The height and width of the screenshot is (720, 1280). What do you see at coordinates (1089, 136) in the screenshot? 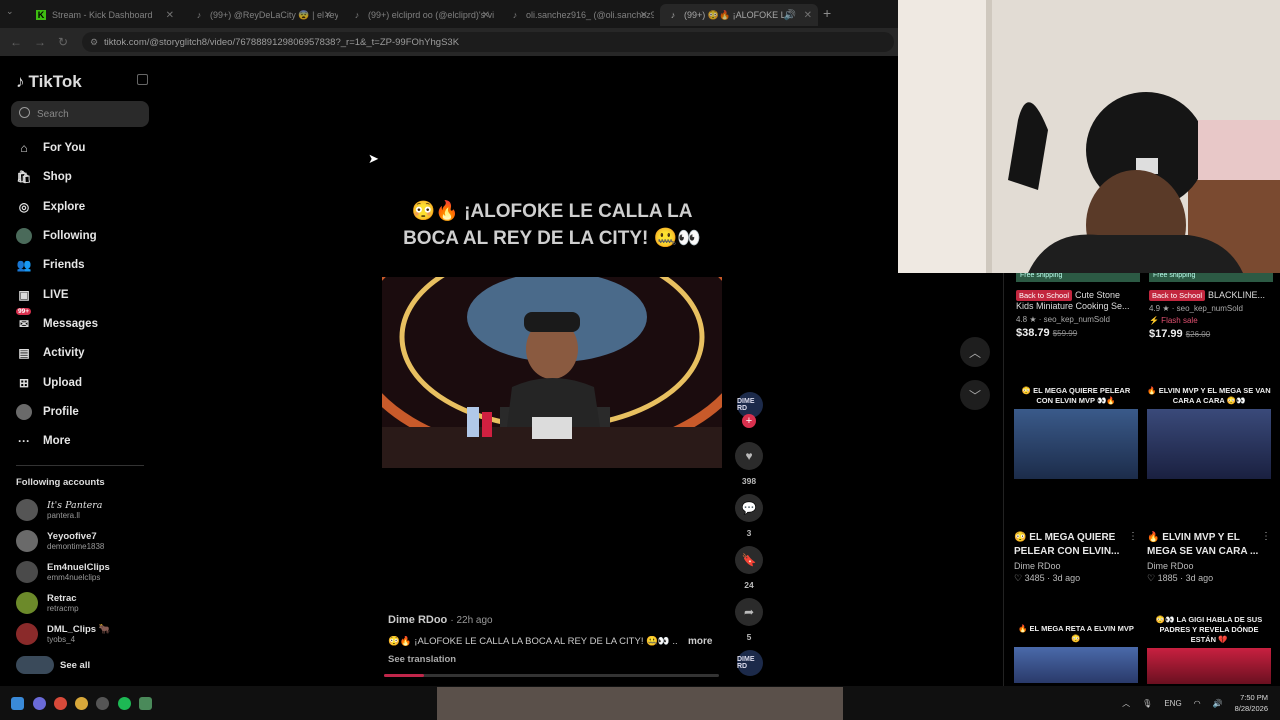
I see `webcam-frame` at bounding box center [1089, 136].